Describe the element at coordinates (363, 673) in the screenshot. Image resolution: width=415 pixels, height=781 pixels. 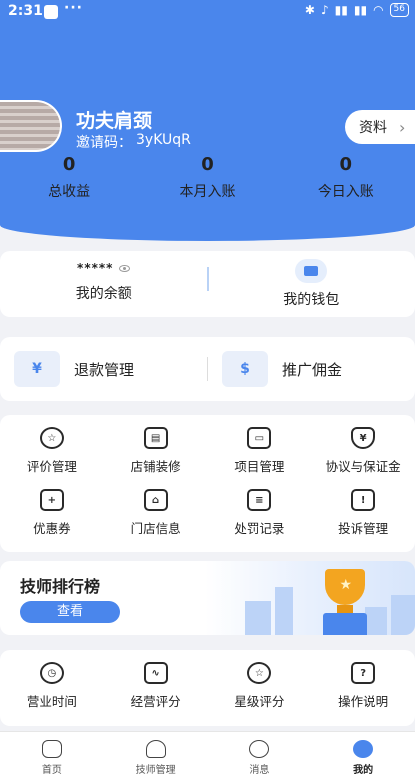
I see `document-icon: ?` at that location.